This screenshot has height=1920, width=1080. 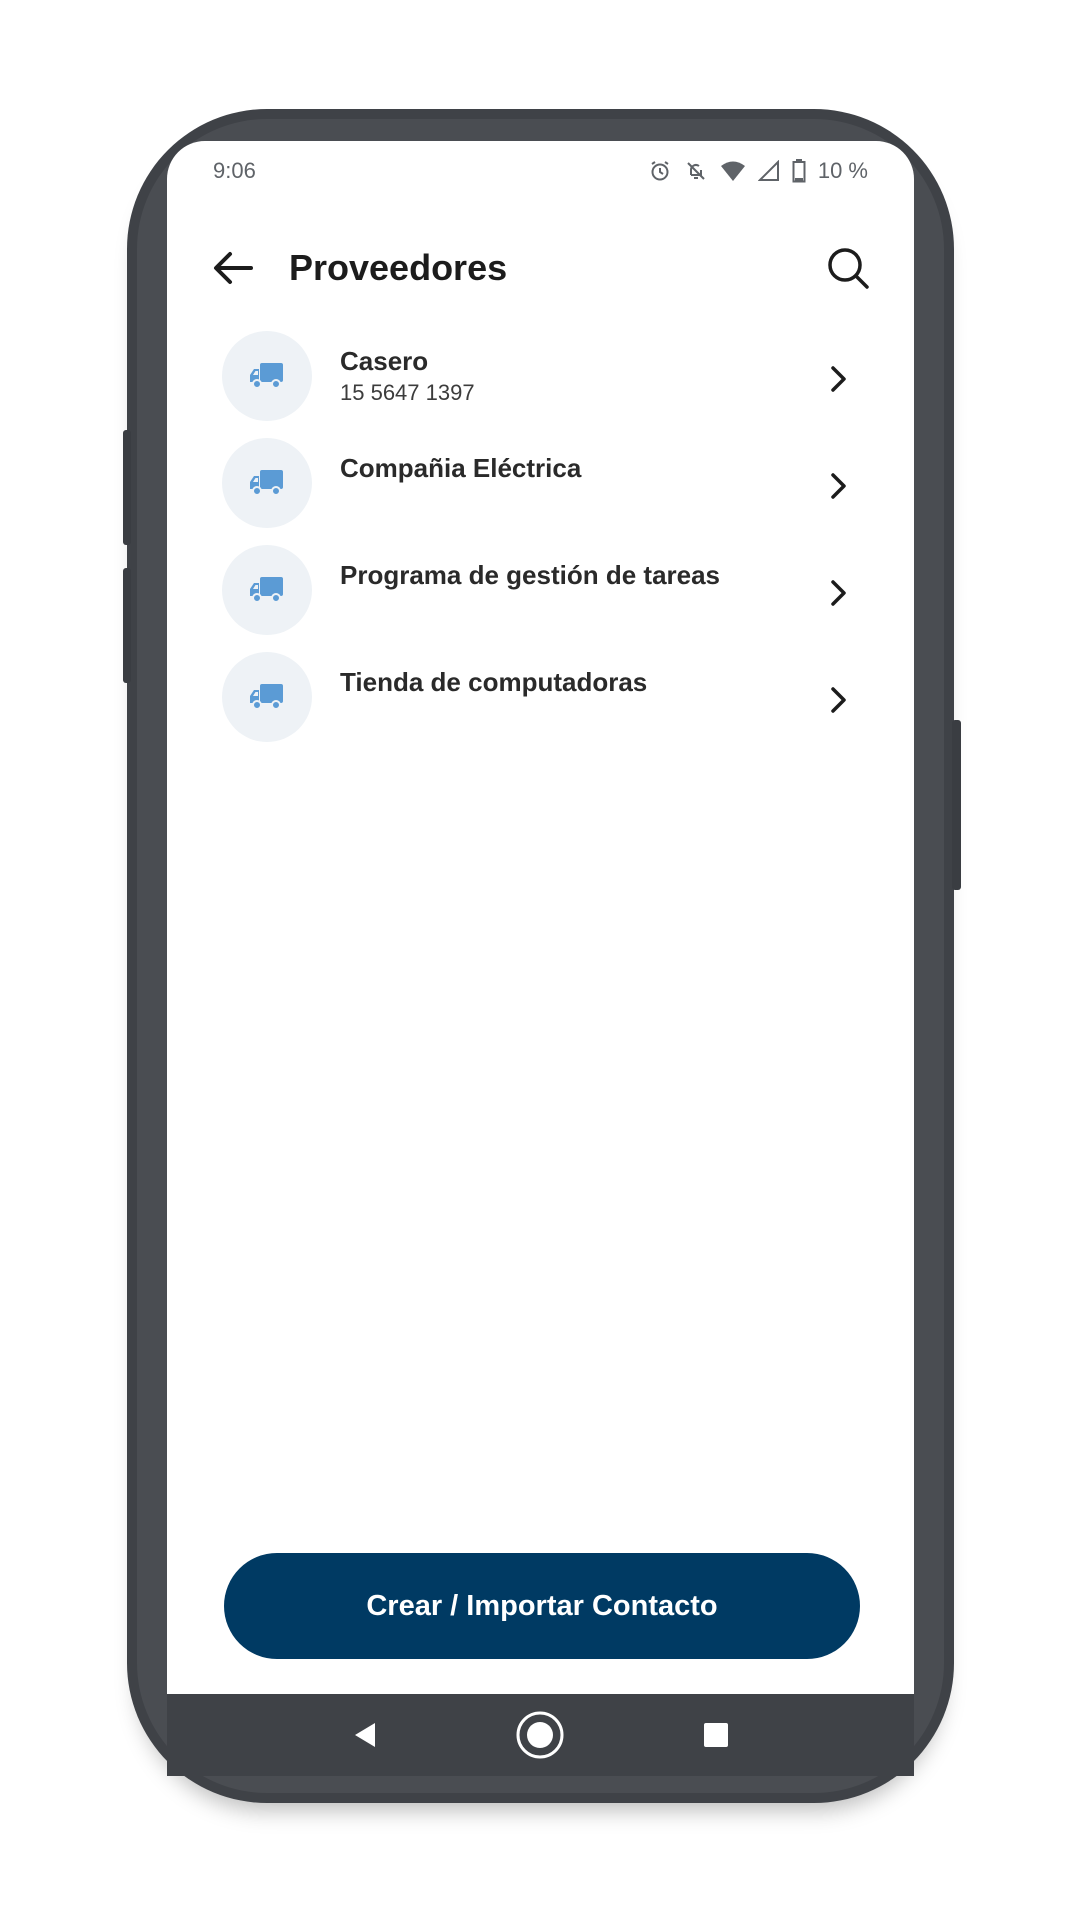 I want to click on status-icons: 10 %, so click(x=758, y=171).